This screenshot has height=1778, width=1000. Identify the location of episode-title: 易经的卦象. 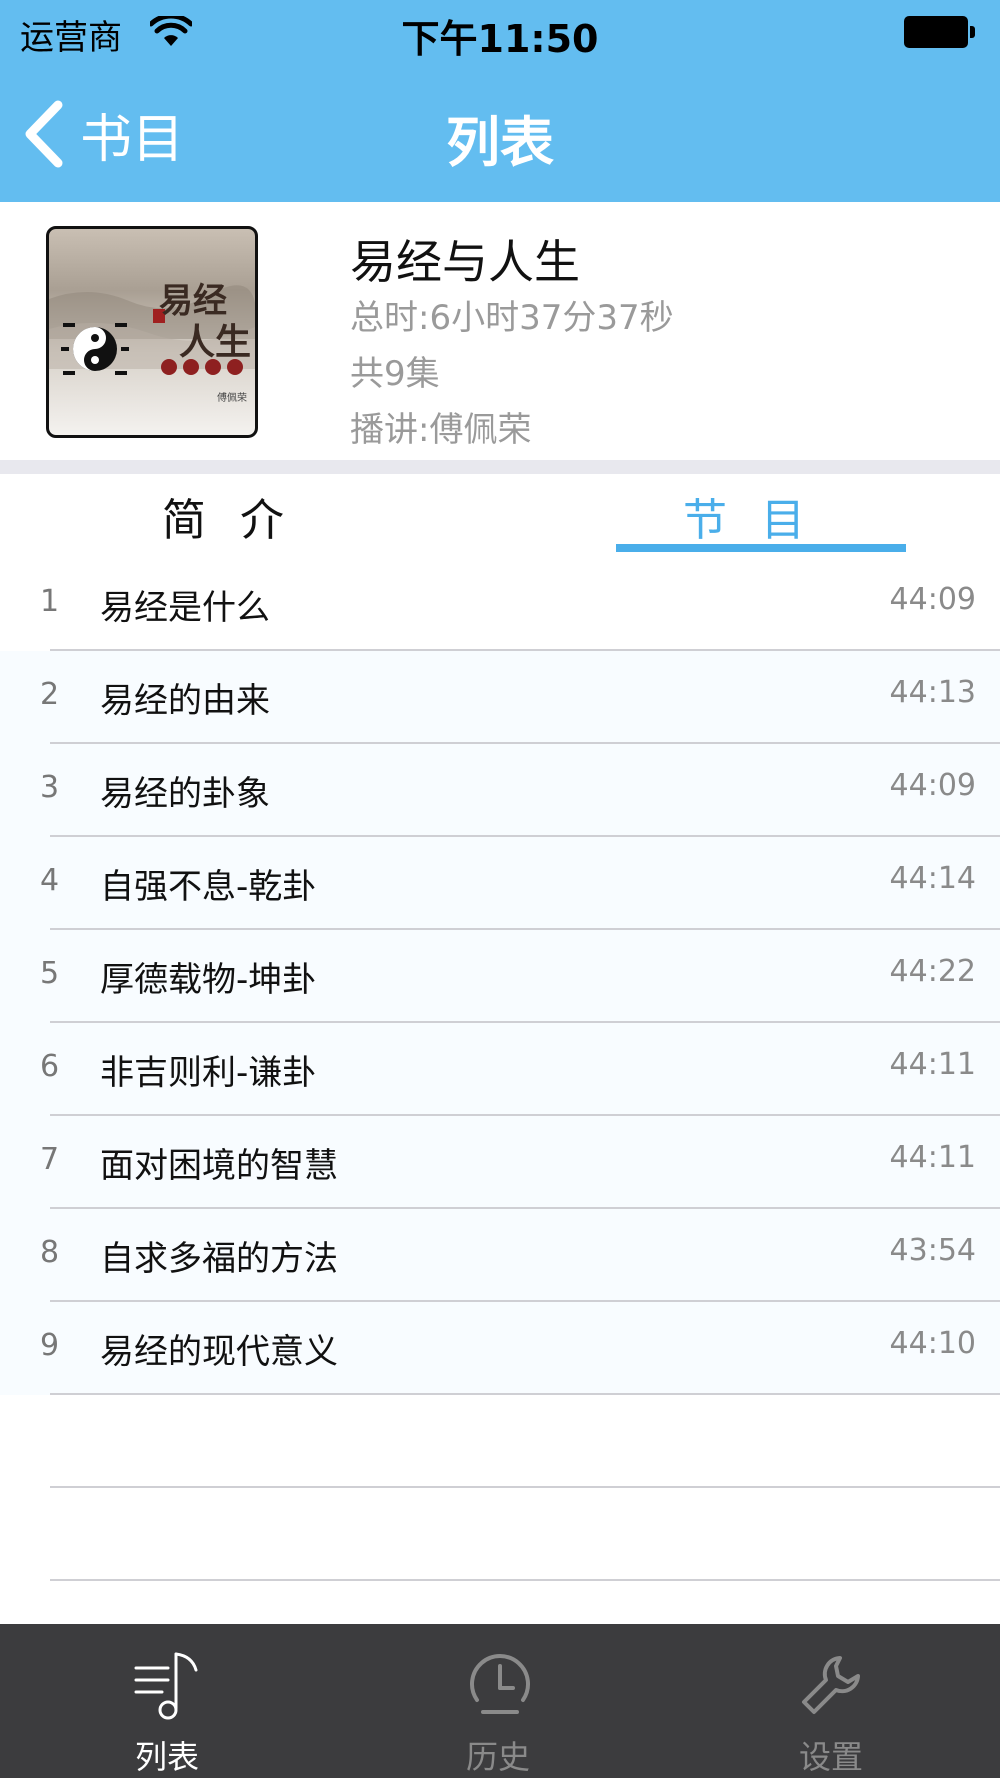
(185, 794).